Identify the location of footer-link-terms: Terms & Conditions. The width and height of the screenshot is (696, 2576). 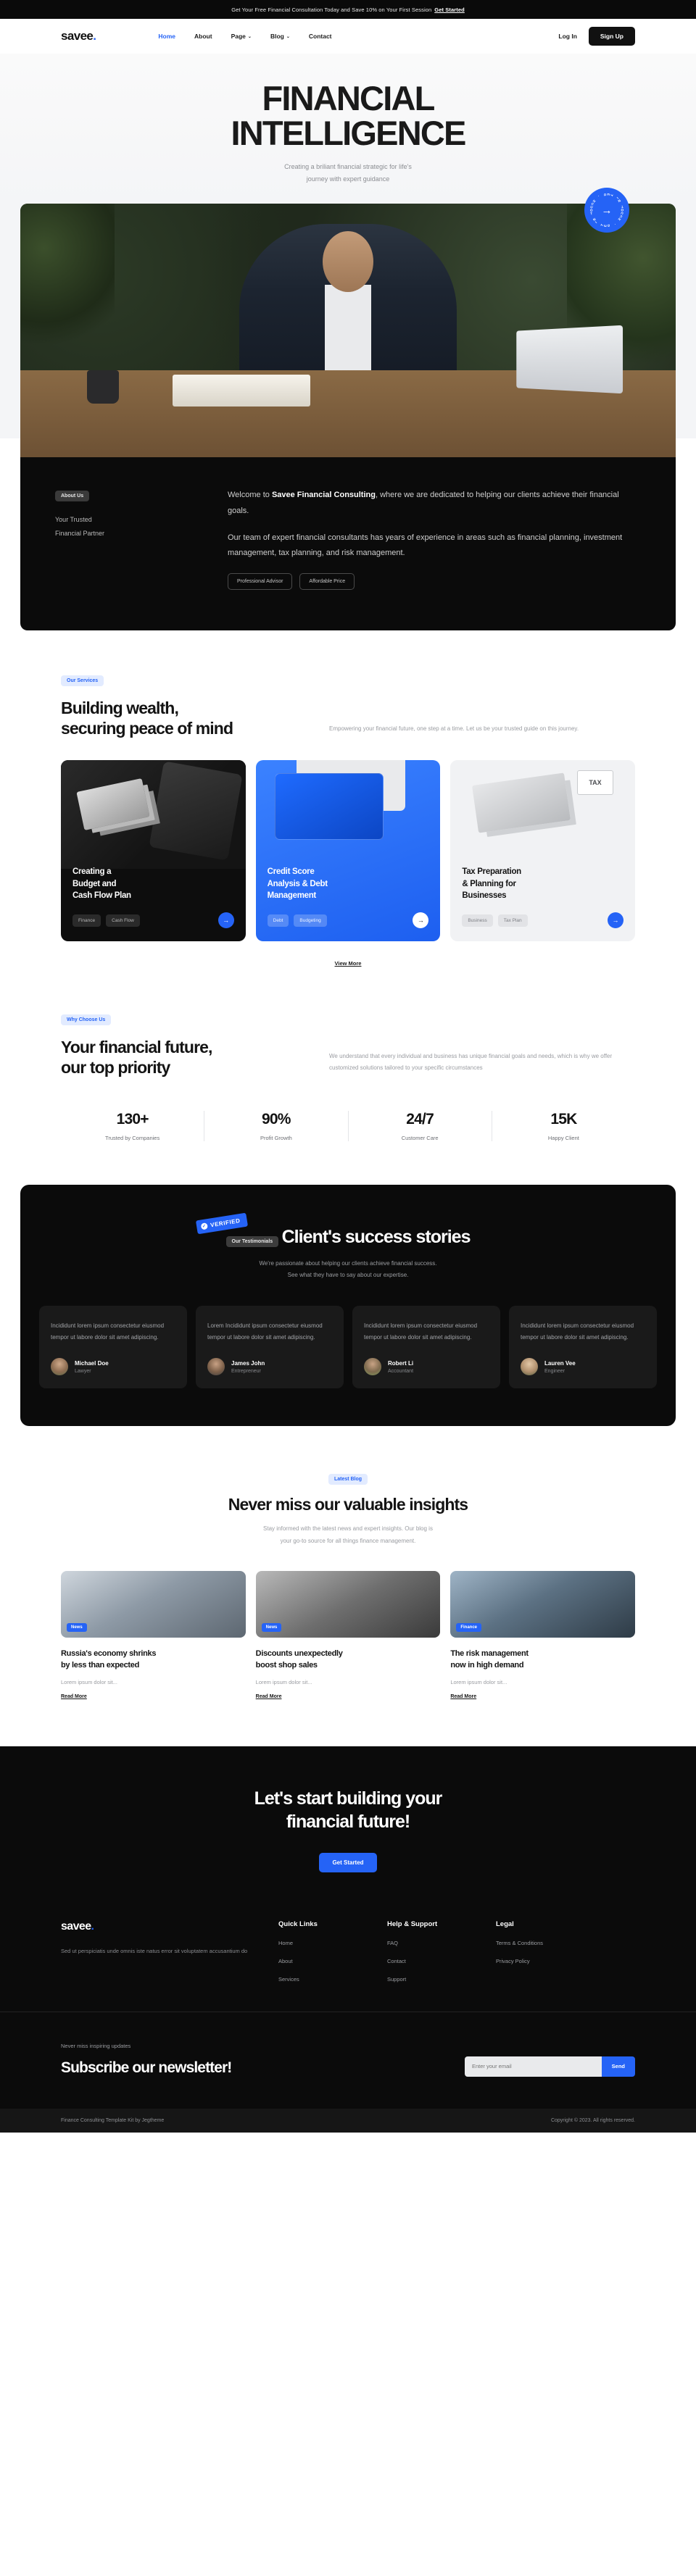
(550, 1943).